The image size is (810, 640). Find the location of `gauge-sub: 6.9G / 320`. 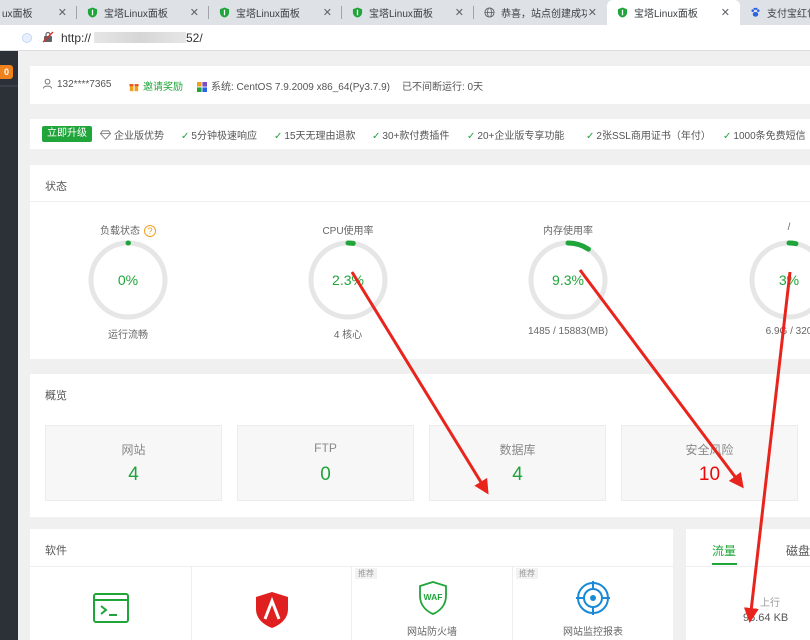

gauge-sub: 6.9G / 320 is located at coordinates (787, 331).